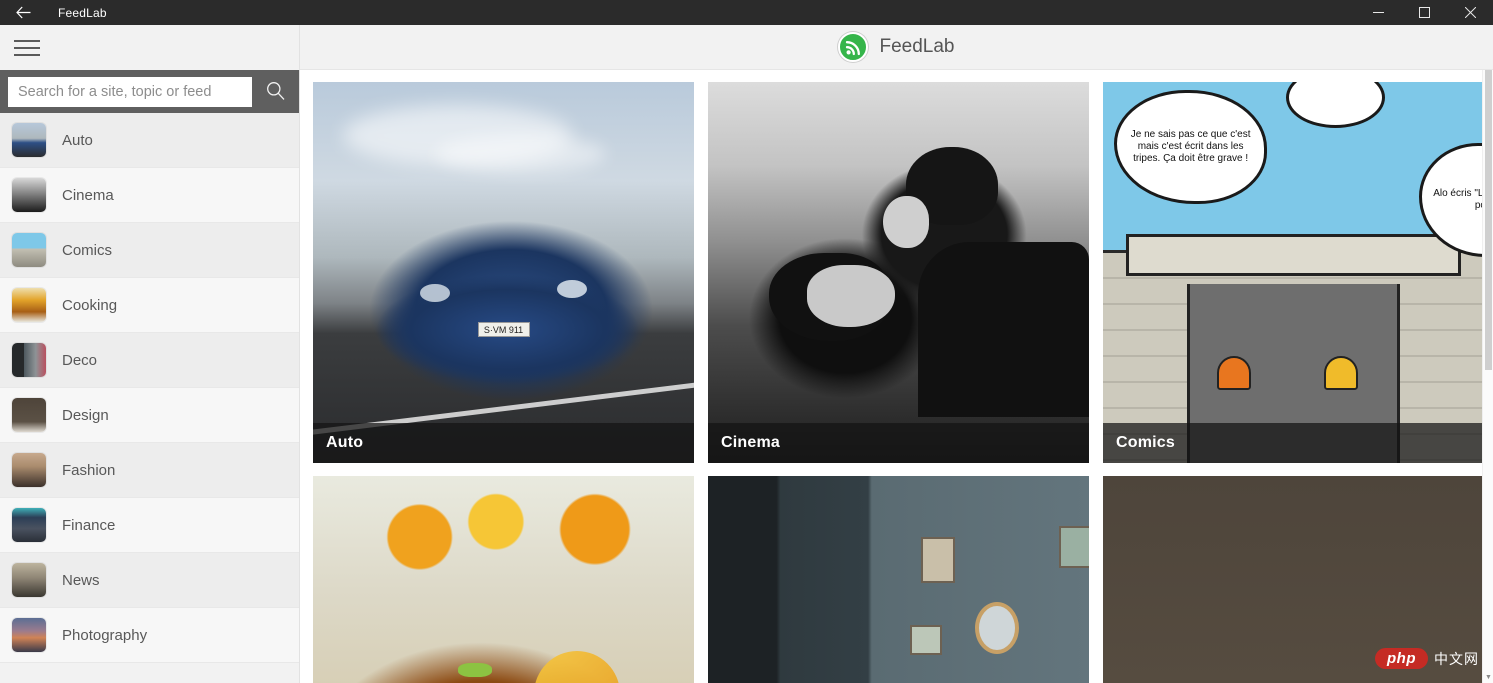 This screenshot has height=683, width=1493. What do you see at coordinates (149, 525) in the screenshot?
I see `sidebar-item-finance: Finance` at bounding box center [149, 525].